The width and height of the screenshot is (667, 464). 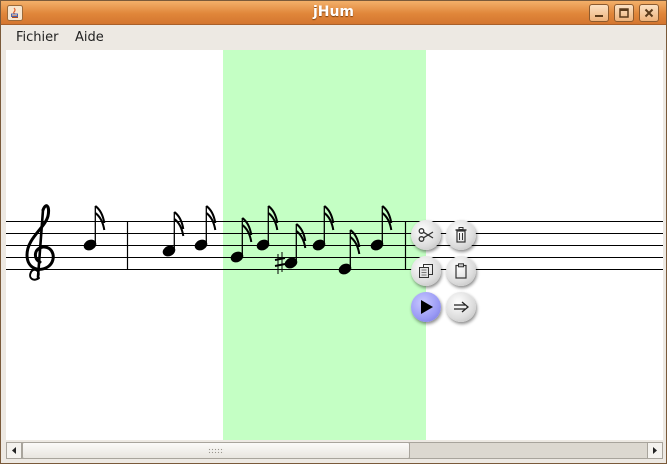 I want to click on scissors-icon, so click(x=426, y=235).